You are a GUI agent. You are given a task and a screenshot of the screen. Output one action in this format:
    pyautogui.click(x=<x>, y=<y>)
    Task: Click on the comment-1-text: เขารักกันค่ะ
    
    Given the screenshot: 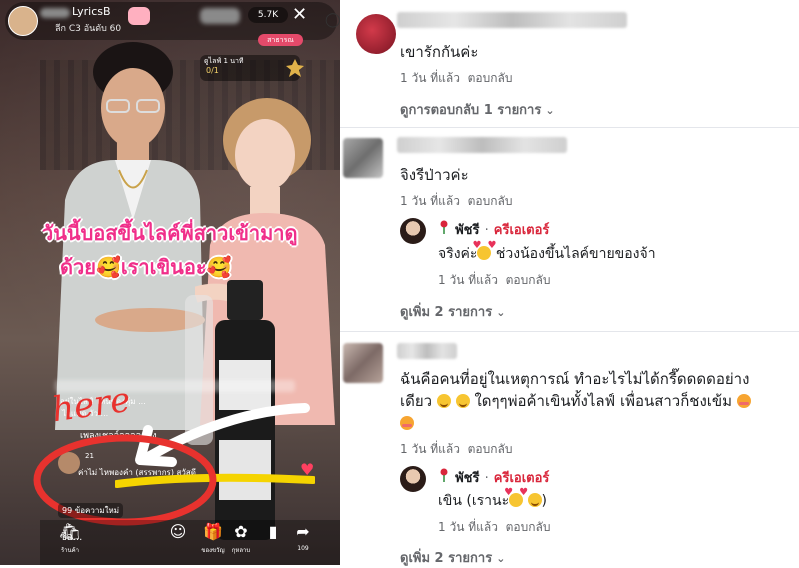 What is the action you would take?
    pyautogui.click(x=439, y=52)
    